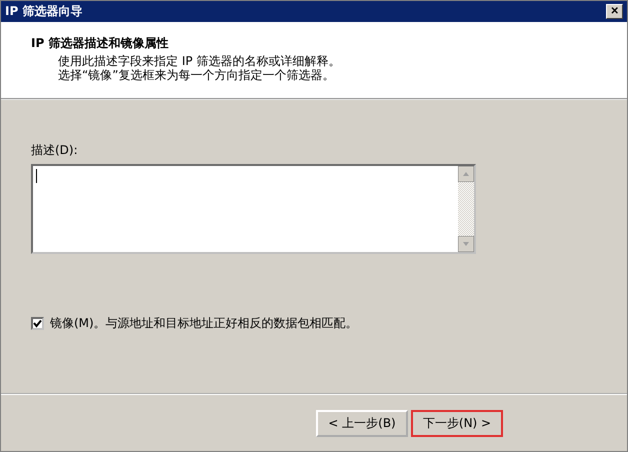  I want to click on window-title: IP 筛选器向导, so click(43, 11).